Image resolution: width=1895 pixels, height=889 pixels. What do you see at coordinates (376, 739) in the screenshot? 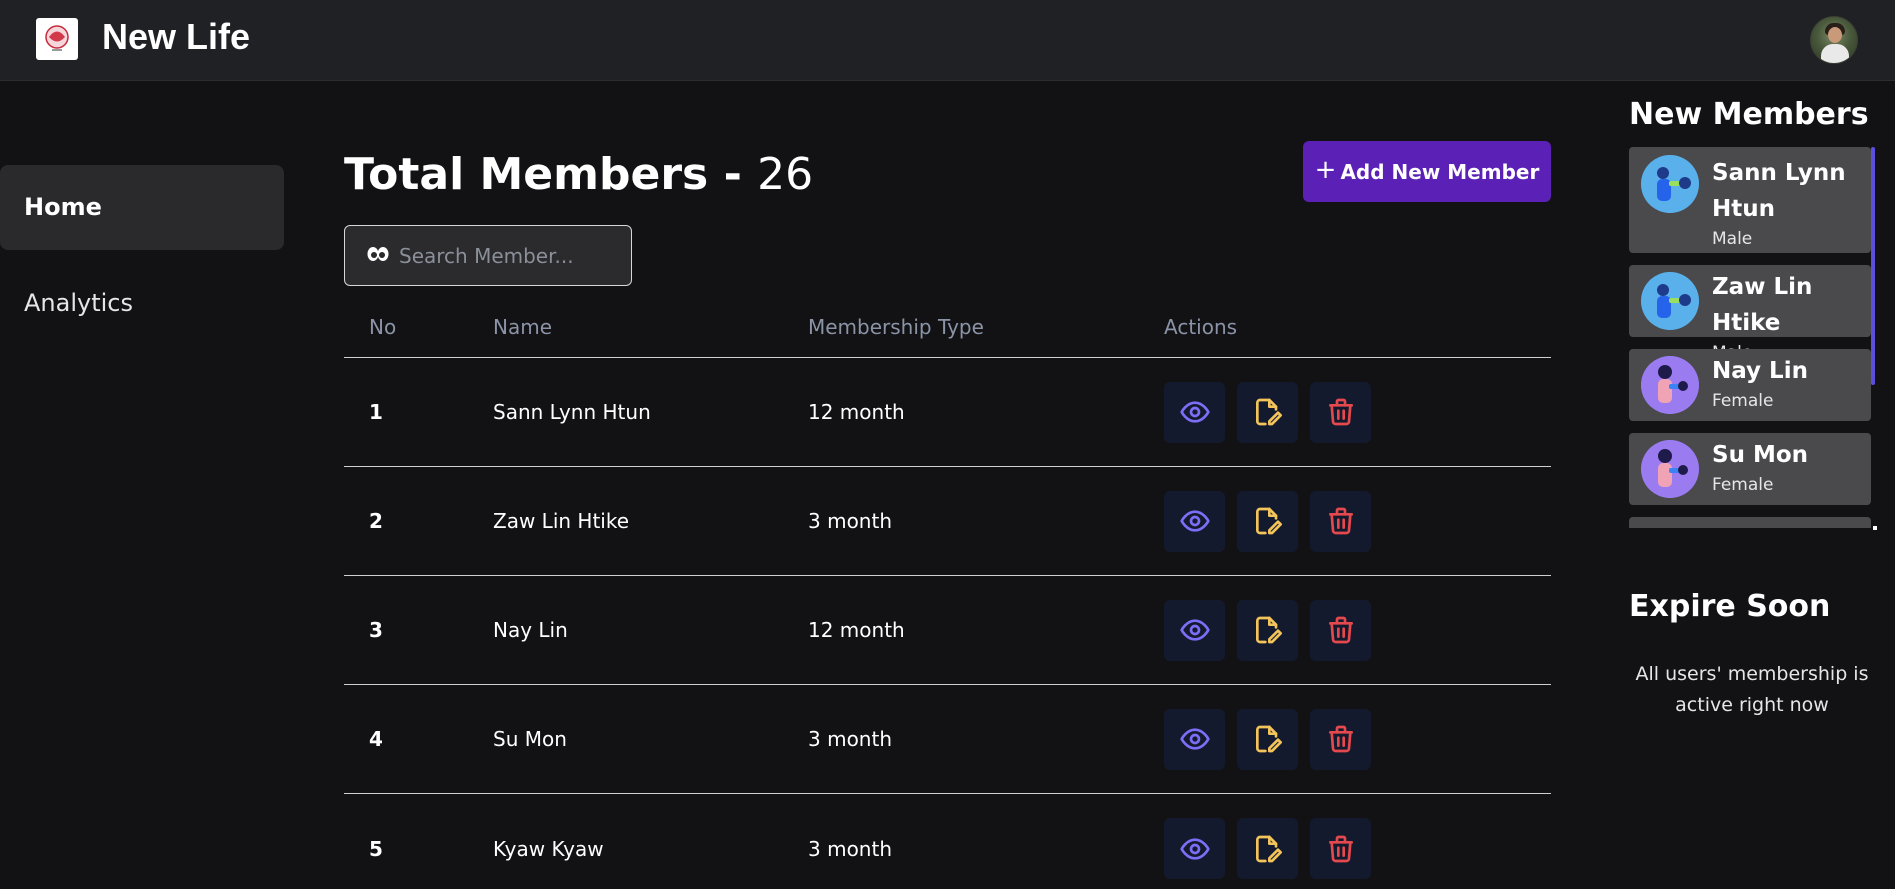
I see `row-number: 4` at bounding box center [376, 739].